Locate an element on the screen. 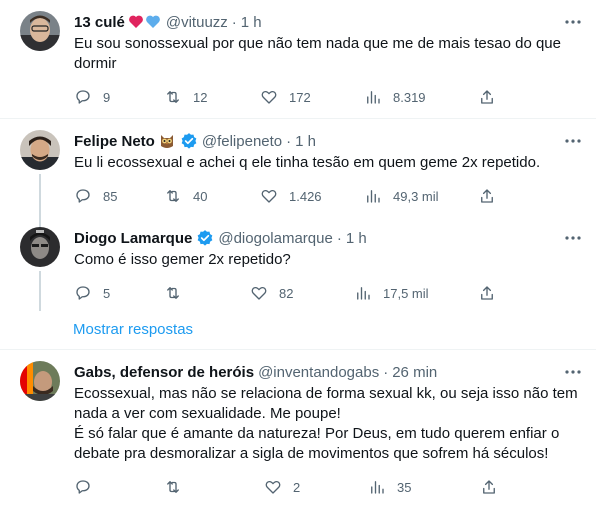 This screenshot has width=596, height=514. view-count: 8.319 is located at coordinates (409, 97).